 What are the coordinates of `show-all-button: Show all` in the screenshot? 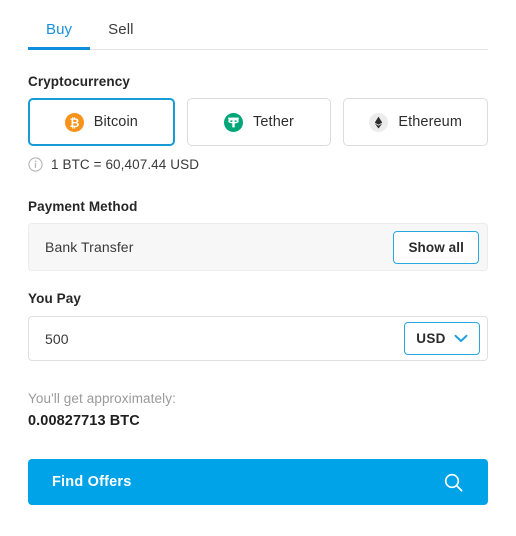 It's located at (436, 247).